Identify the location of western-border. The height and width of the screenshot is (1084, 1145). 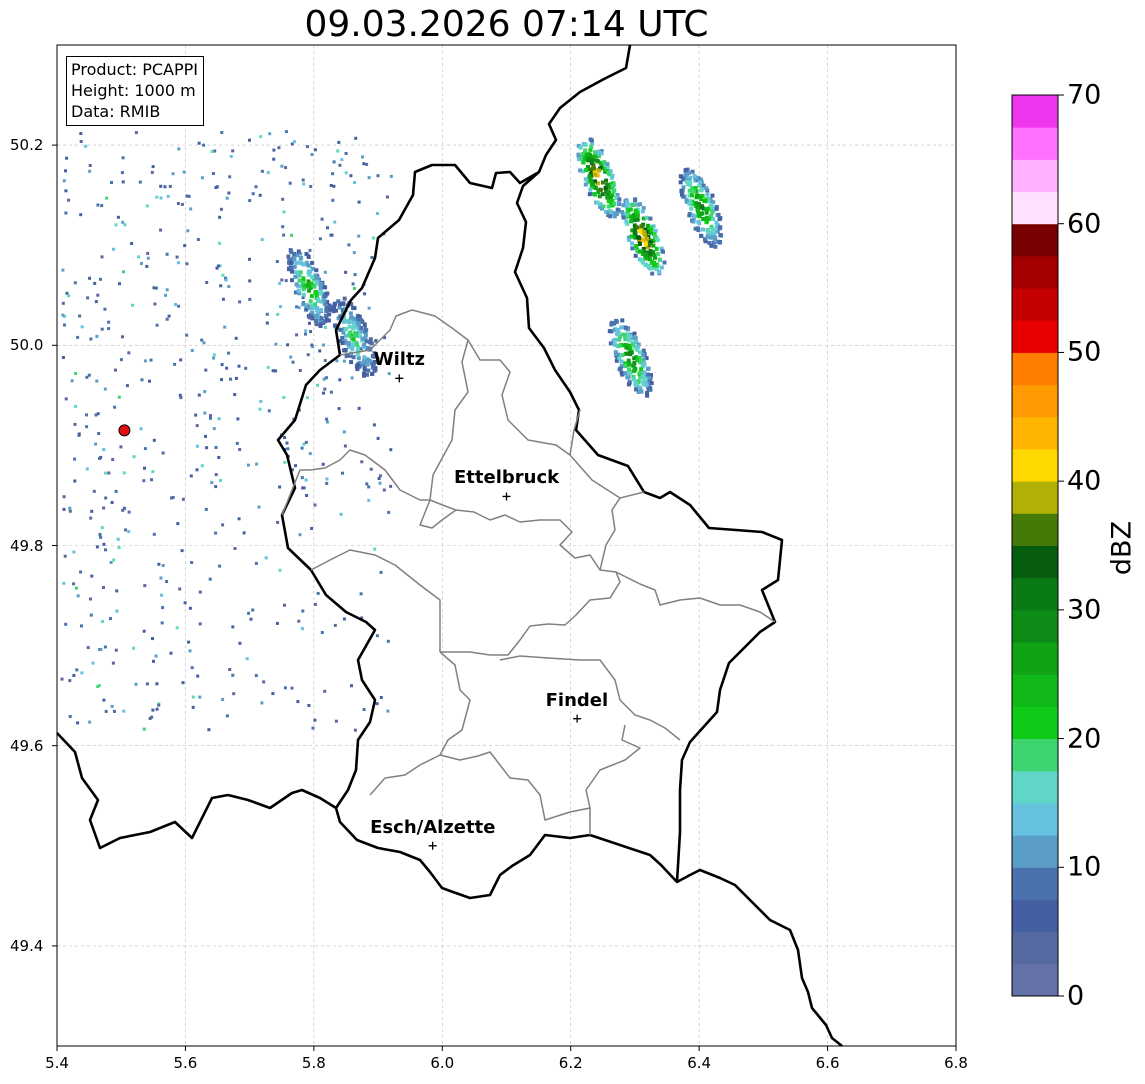
(196, 791).